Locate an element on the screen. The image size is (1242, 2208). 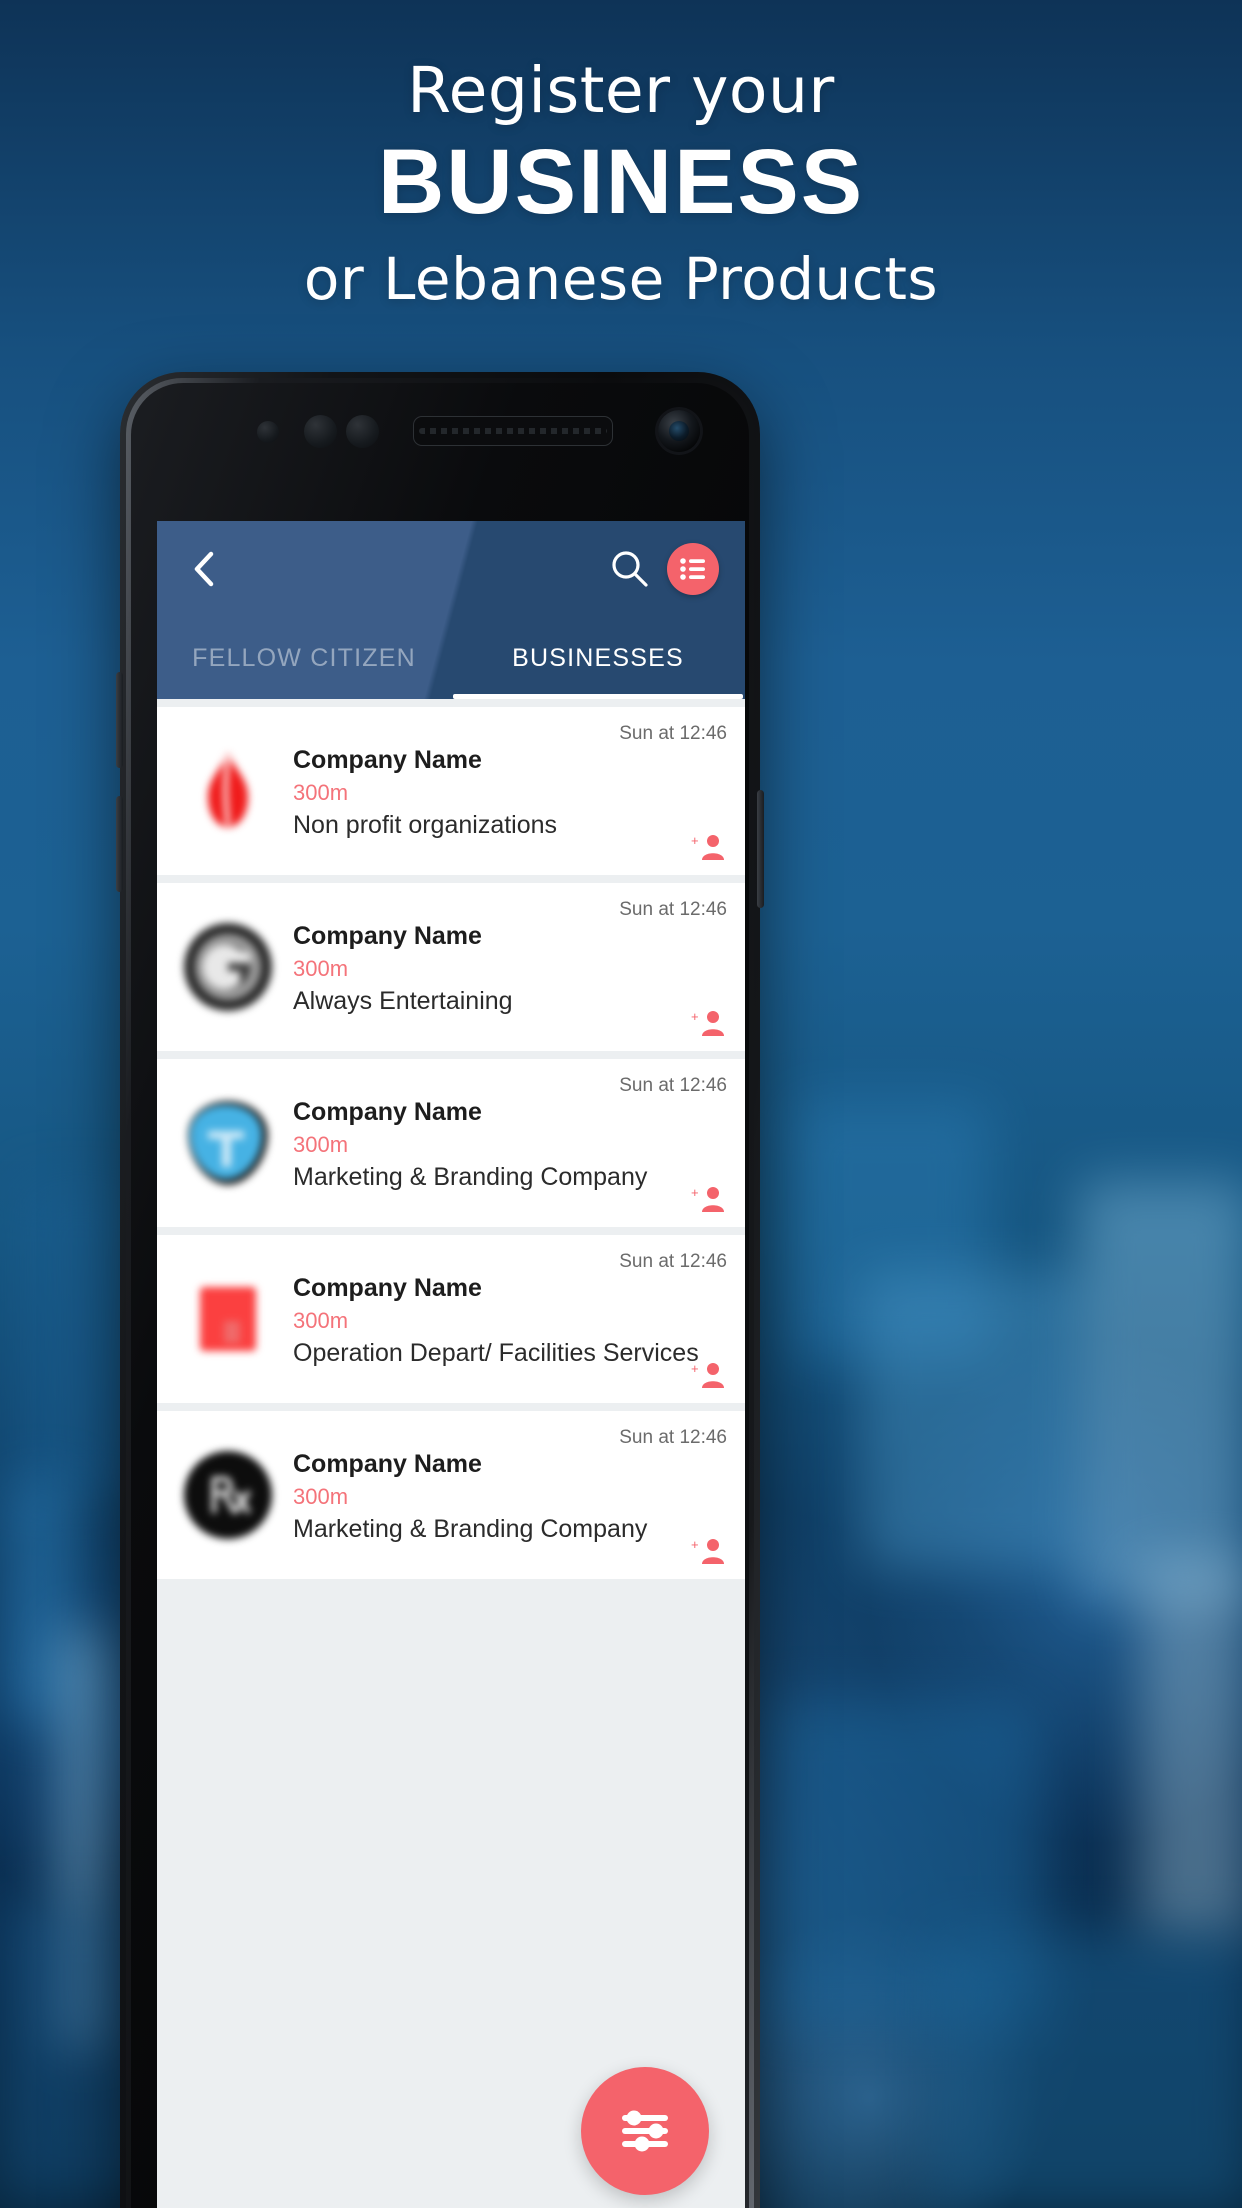
headline-line-3: or Lebanese Products is located at coordinates (621, 278).